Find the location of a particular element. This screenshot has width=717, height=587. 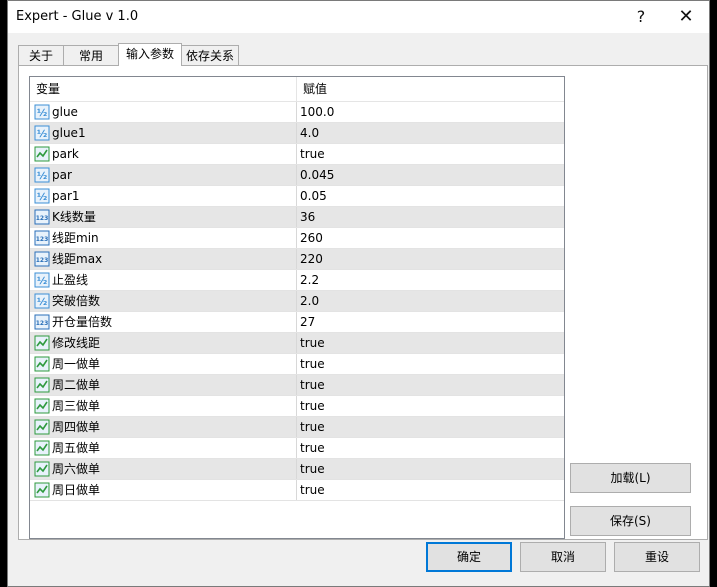

tab-about: 关于 is located at coordinates (41, 55).